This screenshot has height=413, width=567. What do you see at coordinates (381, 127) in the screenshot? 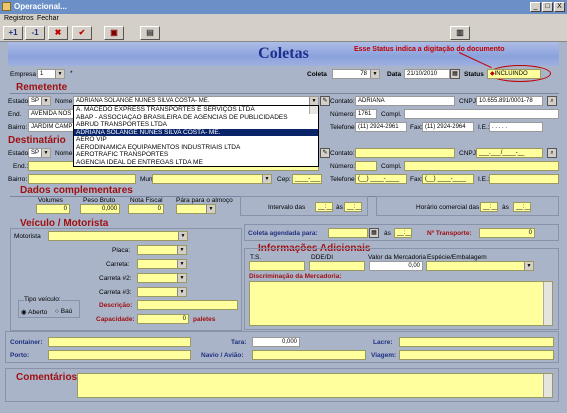
I see `rem-telefone-field: (11) 2924-2961` at bounding box center [381, 127].